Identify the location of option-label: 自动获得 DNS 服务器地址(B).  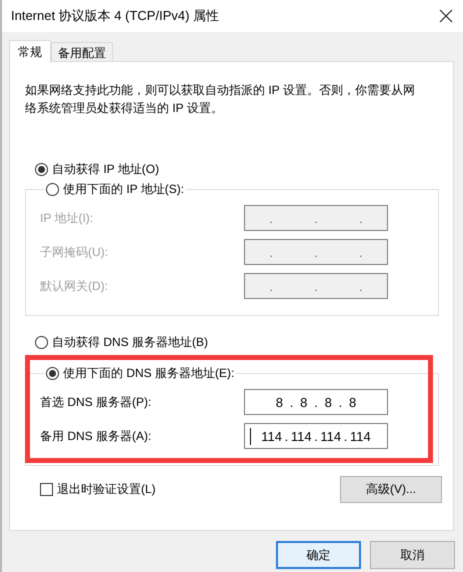
(130, 342).